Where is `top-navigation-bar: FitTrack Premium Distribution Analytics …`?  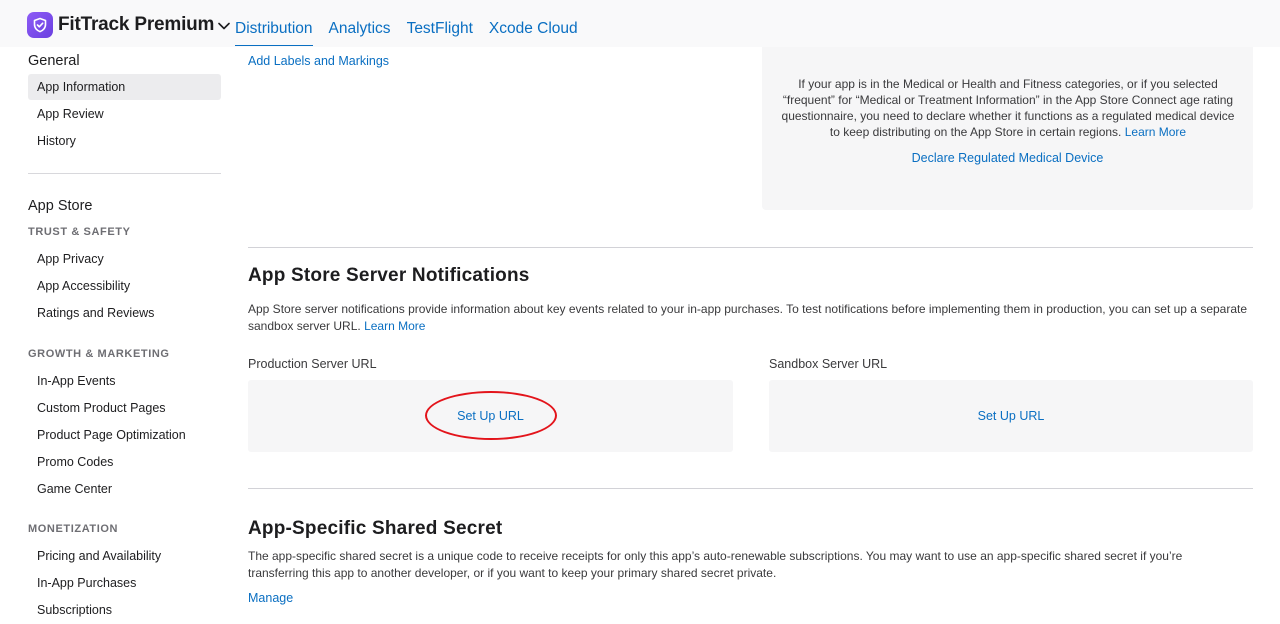
top-navigation-bar: FitTrack Premium Distribution Analytics … is located at coordinates (640, 23).